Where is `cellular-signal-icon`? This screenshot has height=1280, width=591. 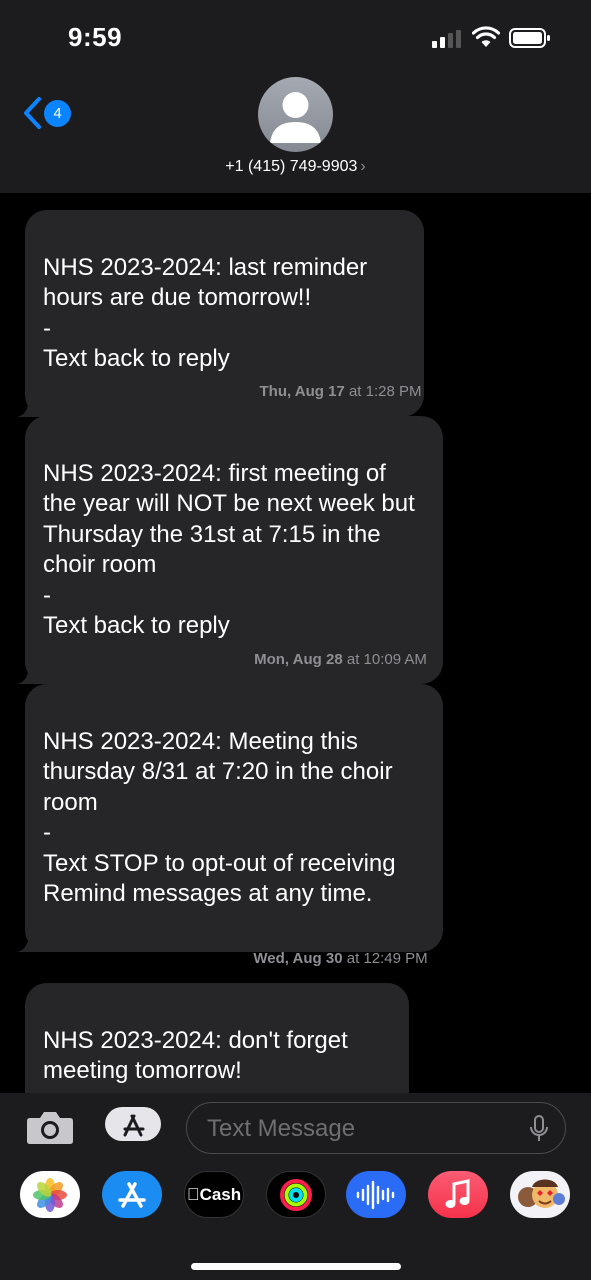
cellular-signal-icon is located at coordinates (446, 39).